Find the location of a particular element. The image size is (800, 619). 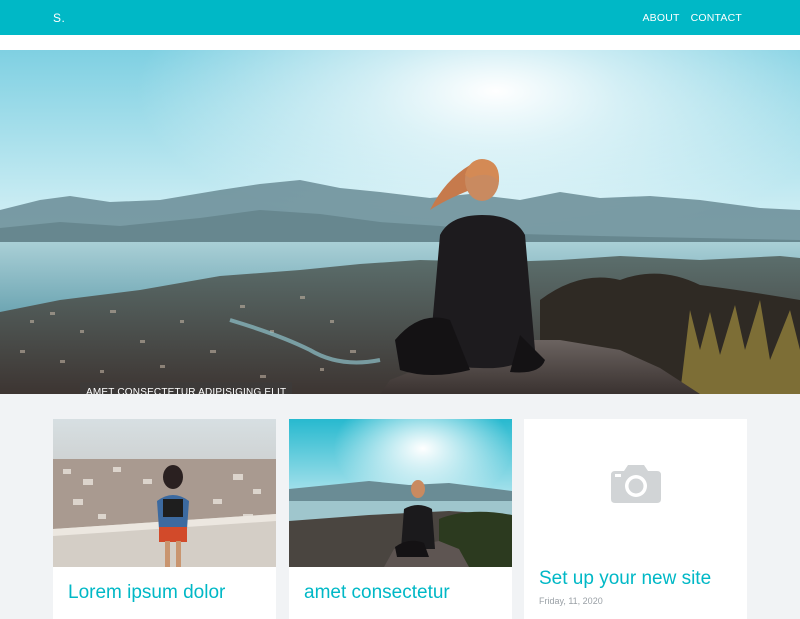

card-title-3: Set up your new site is located at coordinates (625, 579).